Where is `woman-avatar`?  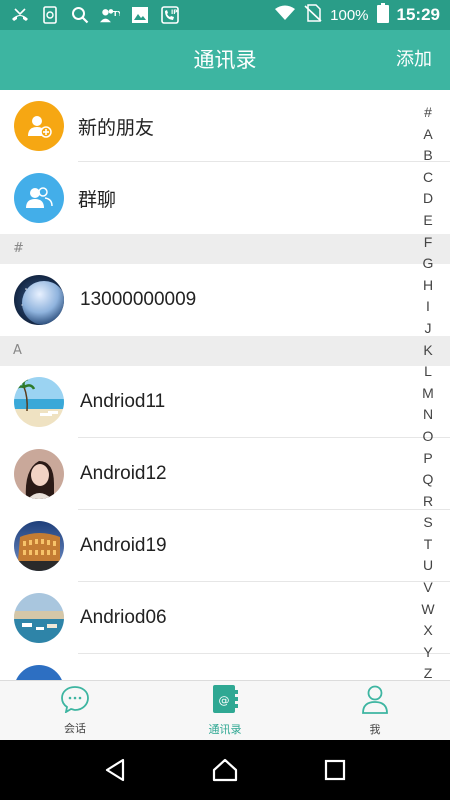 woman-avatar is located at coordinates (39, 474).